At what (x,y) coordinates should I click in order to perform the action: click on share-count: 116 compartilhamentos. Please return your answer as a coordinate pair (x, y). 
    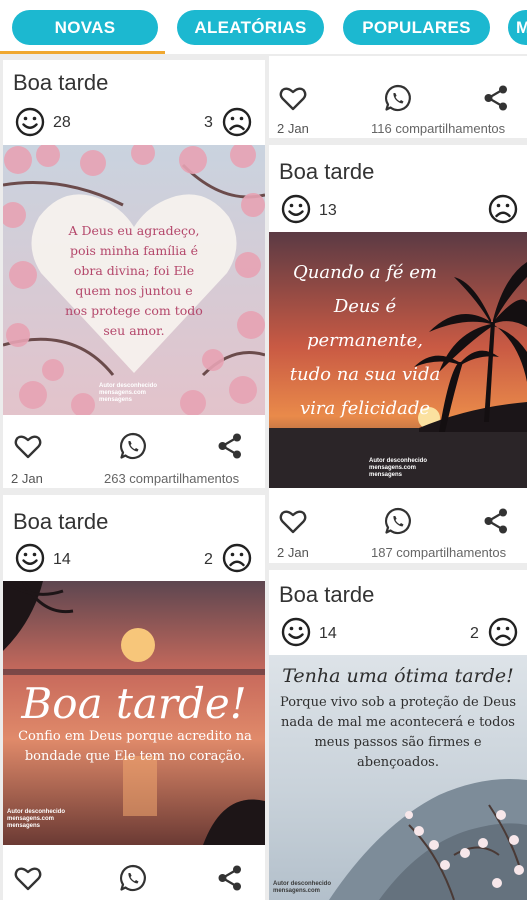
    Looking at the image, I should click on (438, 128).